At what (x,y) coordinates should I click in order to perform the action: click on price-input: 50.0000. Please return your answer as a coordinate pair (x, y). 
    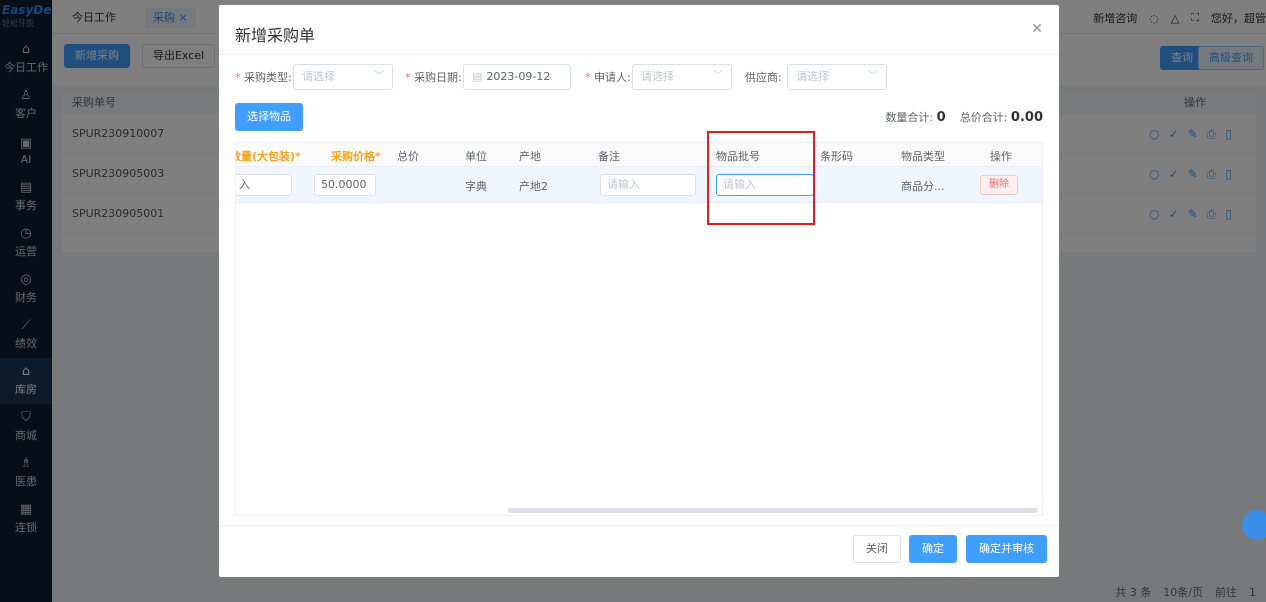
    Looking at the image, I should click on (345, 185).